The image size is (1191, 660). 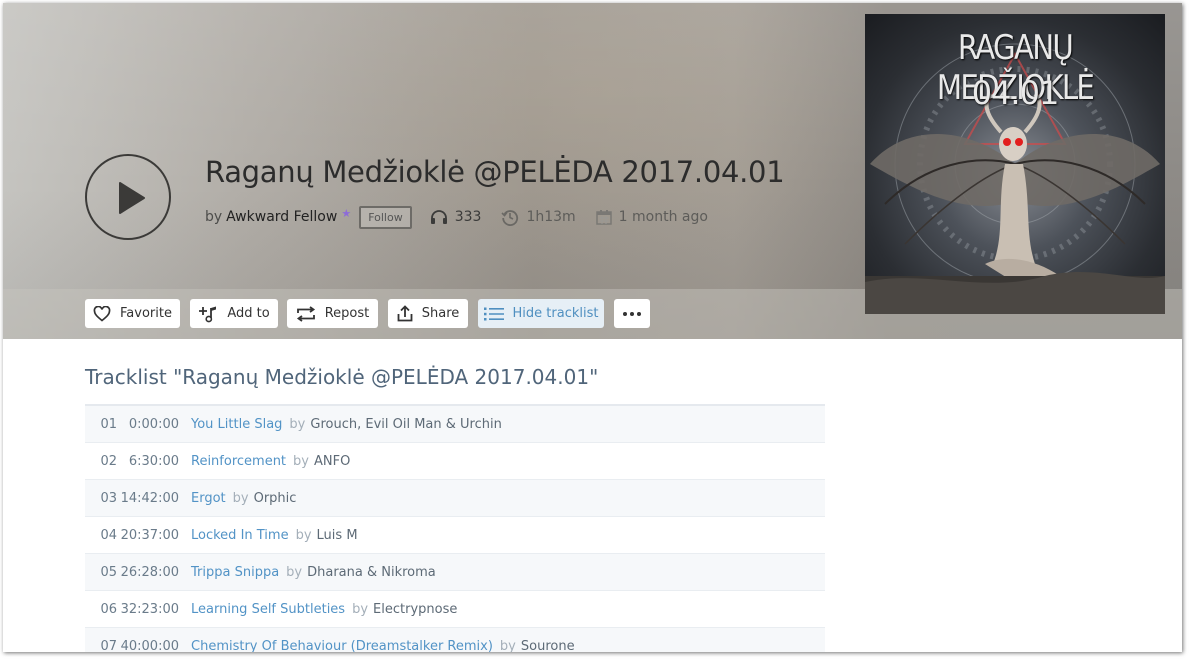 What do you see at coordinates (132, 198) in the screenshot?
I see `play-icon` at bounding box center [132, 198].